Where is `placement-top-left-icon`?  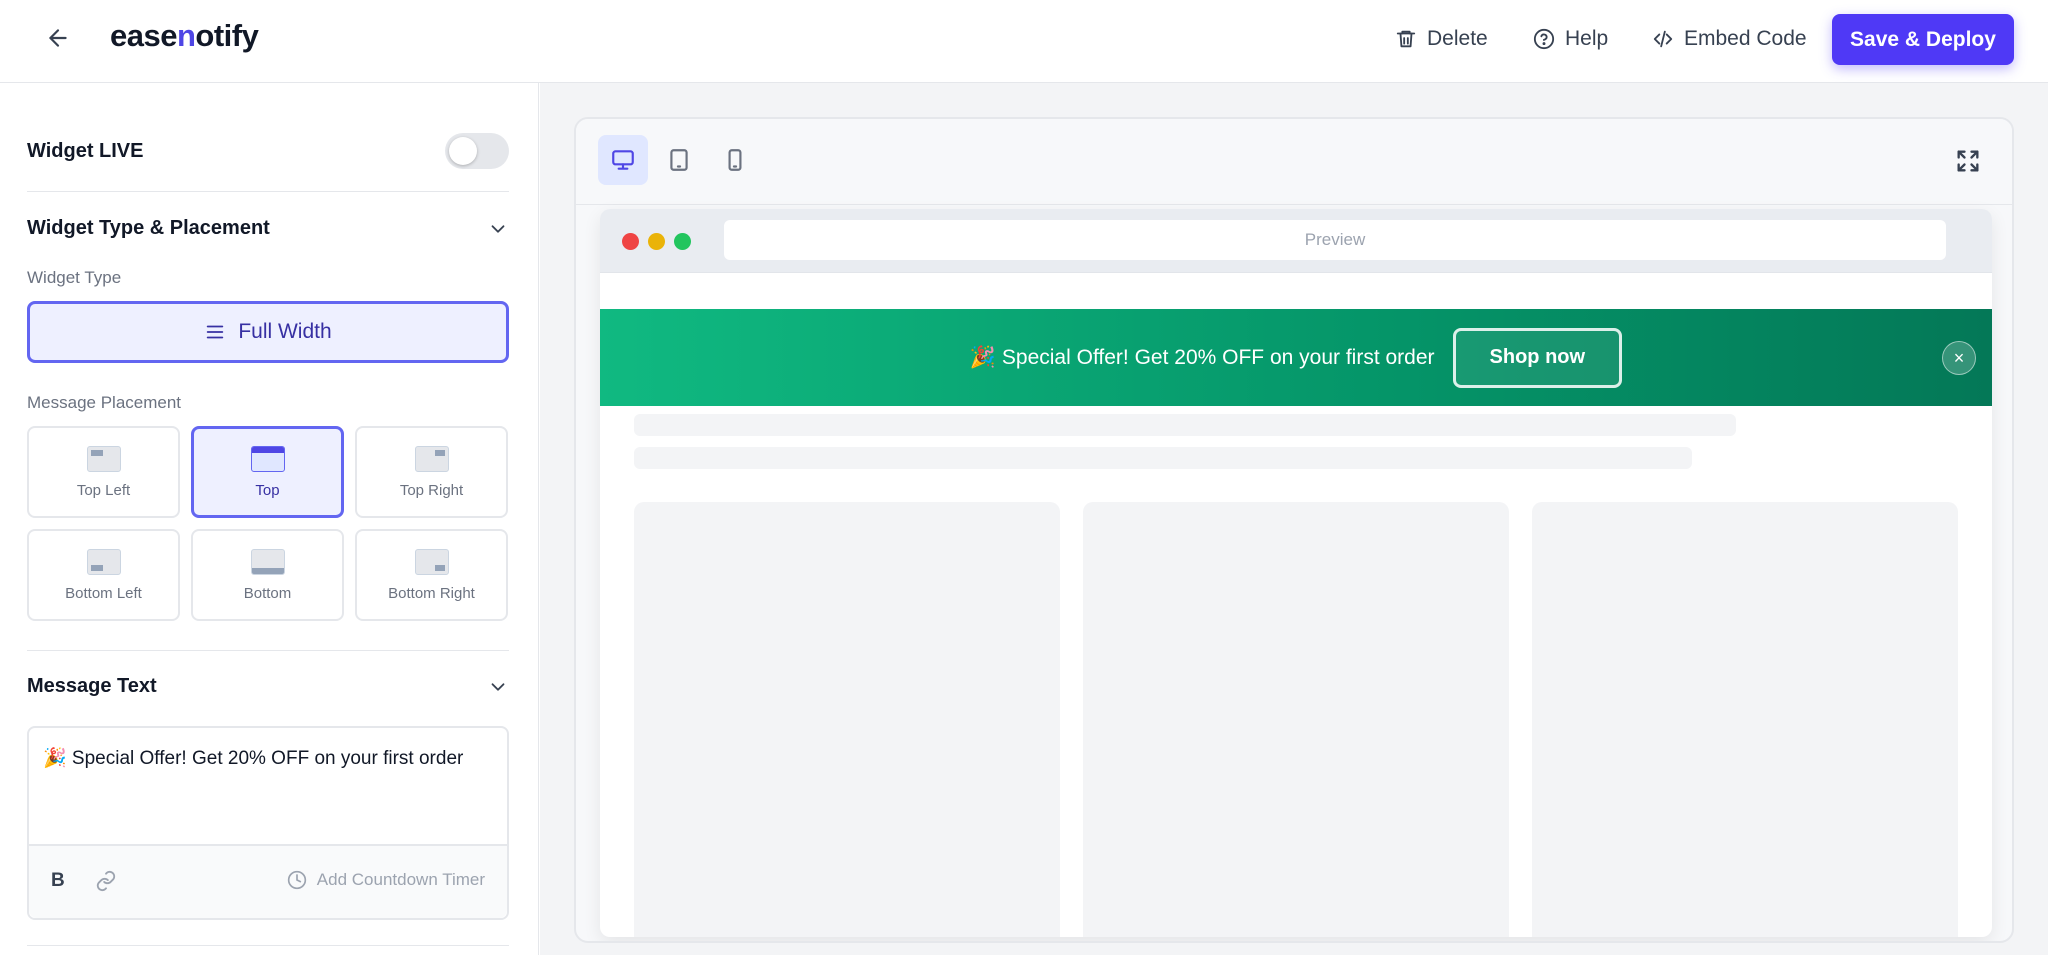
placement-top-left-icon is located at coordinates (103, 458).